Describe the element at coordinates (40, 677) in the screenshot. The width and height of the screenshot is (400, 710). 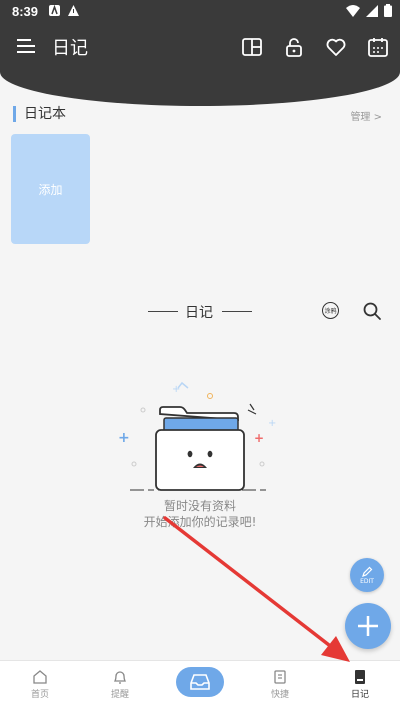
I see `home-icon` at that location.